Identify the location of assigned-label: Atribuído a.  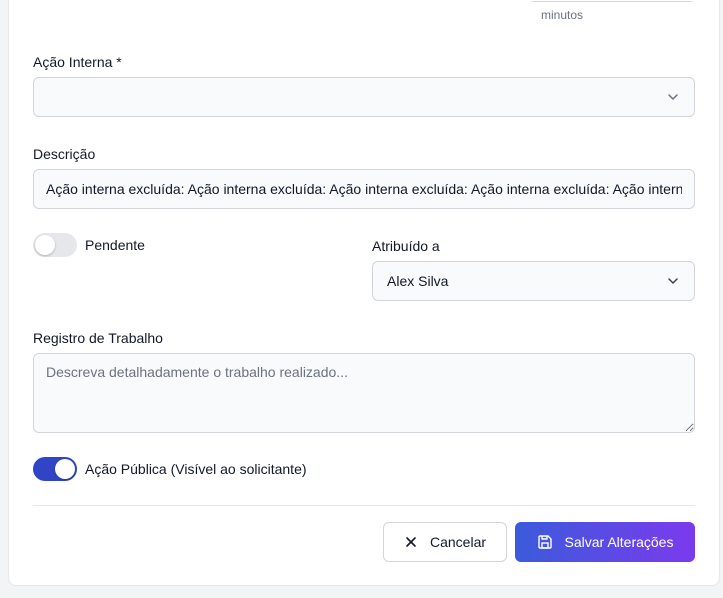
(406, 246).